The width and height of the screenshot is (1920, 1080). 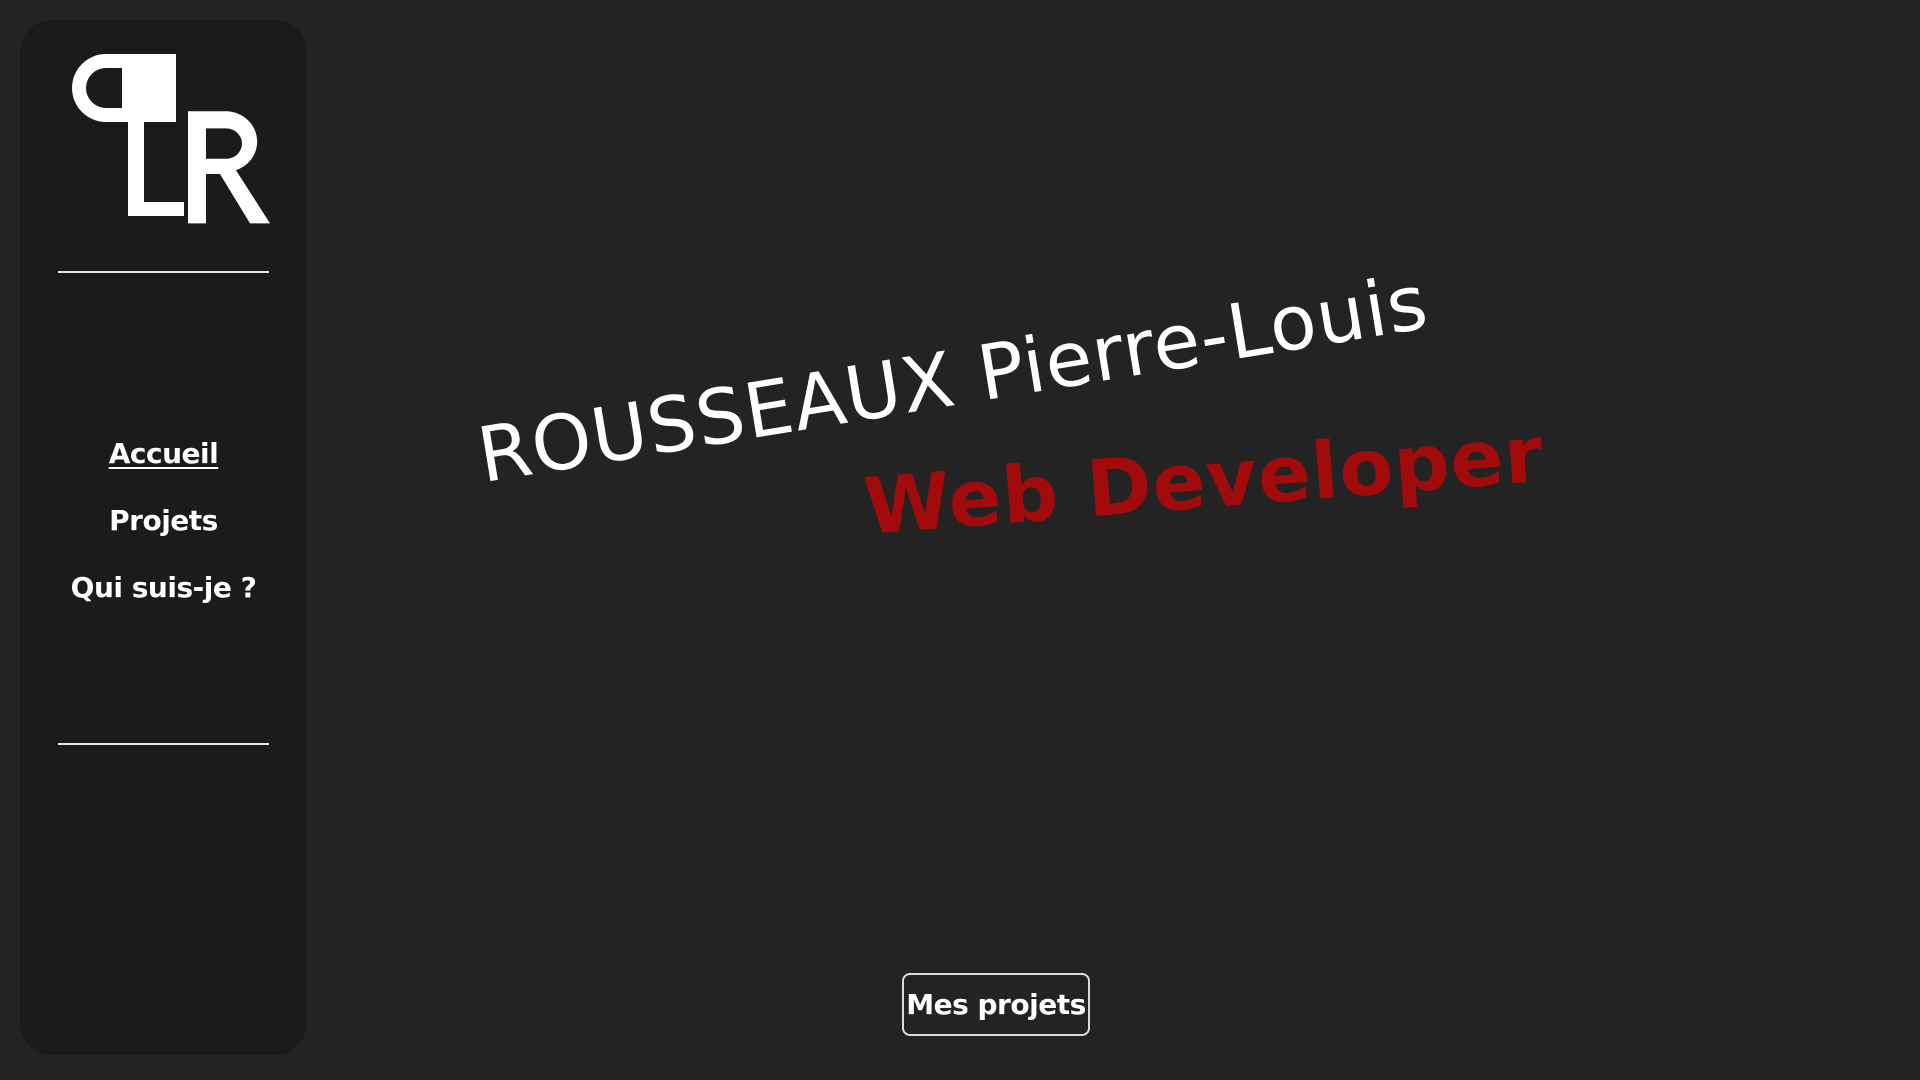 What do you see at coordinates (1203, 481) in the screenshot?
I see `hero-role: Web Developer` at bounding box center [1203, 481].